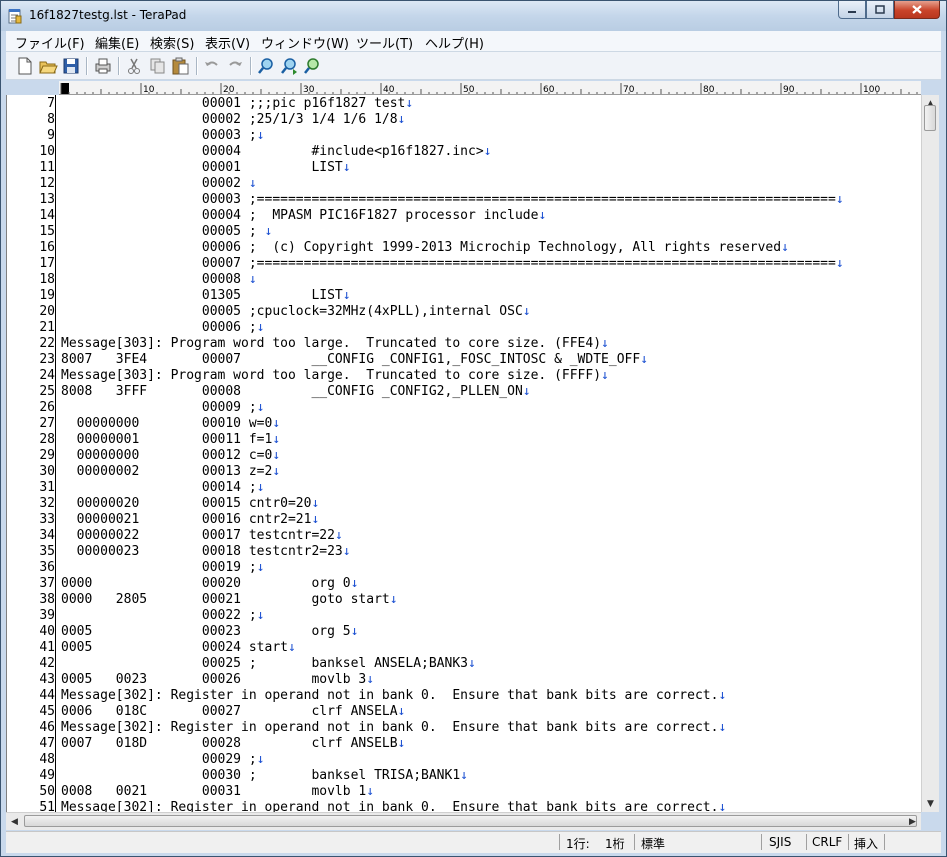 The image size is (947, 857). I want to click on title-bar: 16f1827testg.lst - TeraPad, so click(473, 16).